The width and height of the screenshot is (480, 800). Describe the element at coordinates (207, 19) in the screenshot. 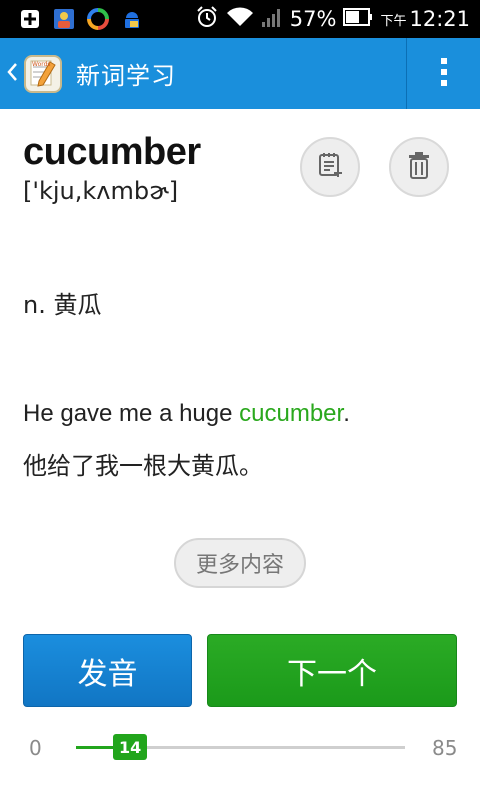

I see `alarm-icon` at that location.